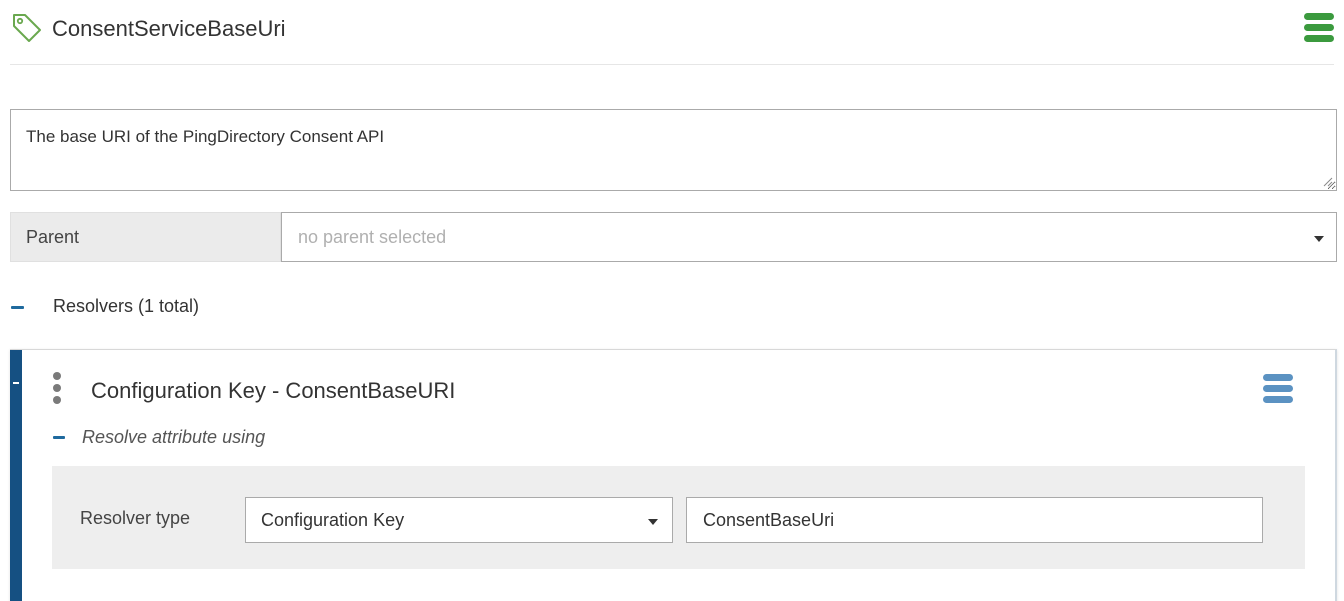 This screenshot has height=601, width=1344. Describe the element at coordinates (59, 437) in the screenshot. I see `resolve-collapse-icon` at that location.